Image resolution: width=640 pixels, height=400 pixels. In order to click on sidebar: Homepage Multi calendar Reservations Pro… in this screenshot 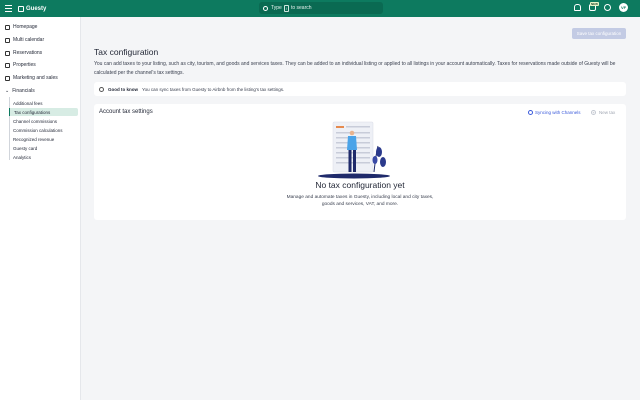, I will do `click(40, 208)`.